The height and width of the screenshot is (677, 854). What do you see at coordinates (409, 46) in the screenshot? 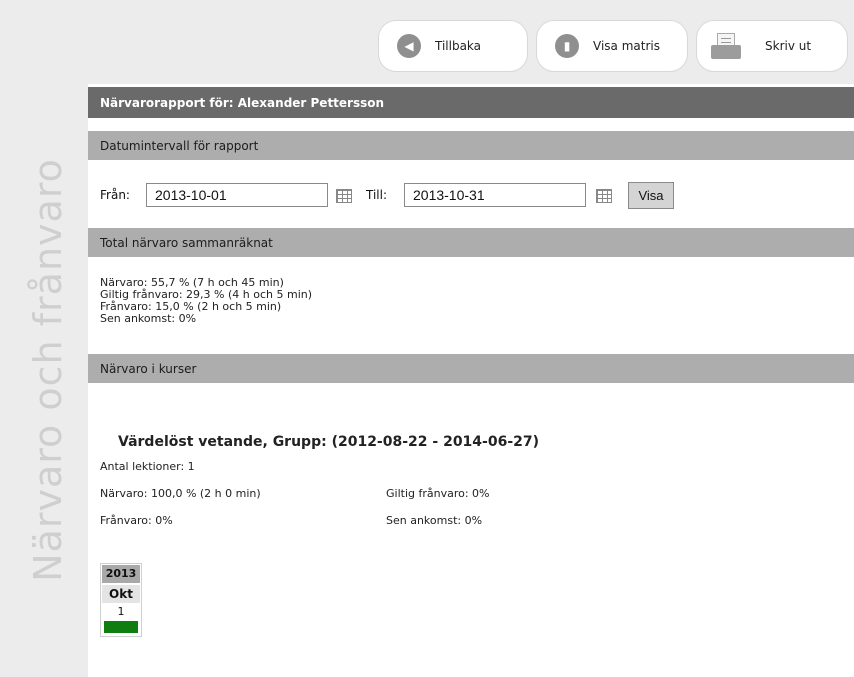
I see `back-arrow-icon: ◀` at bounding box center [409, 46].